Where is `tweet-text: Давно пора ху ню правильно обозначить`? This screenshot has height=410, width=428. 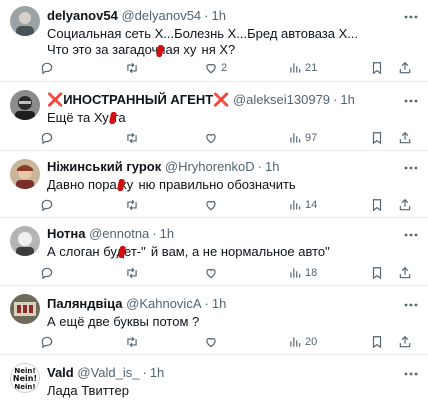 tweet-text: Давно пора ху ню правильно обозначить is located at coordinates (230, 185).